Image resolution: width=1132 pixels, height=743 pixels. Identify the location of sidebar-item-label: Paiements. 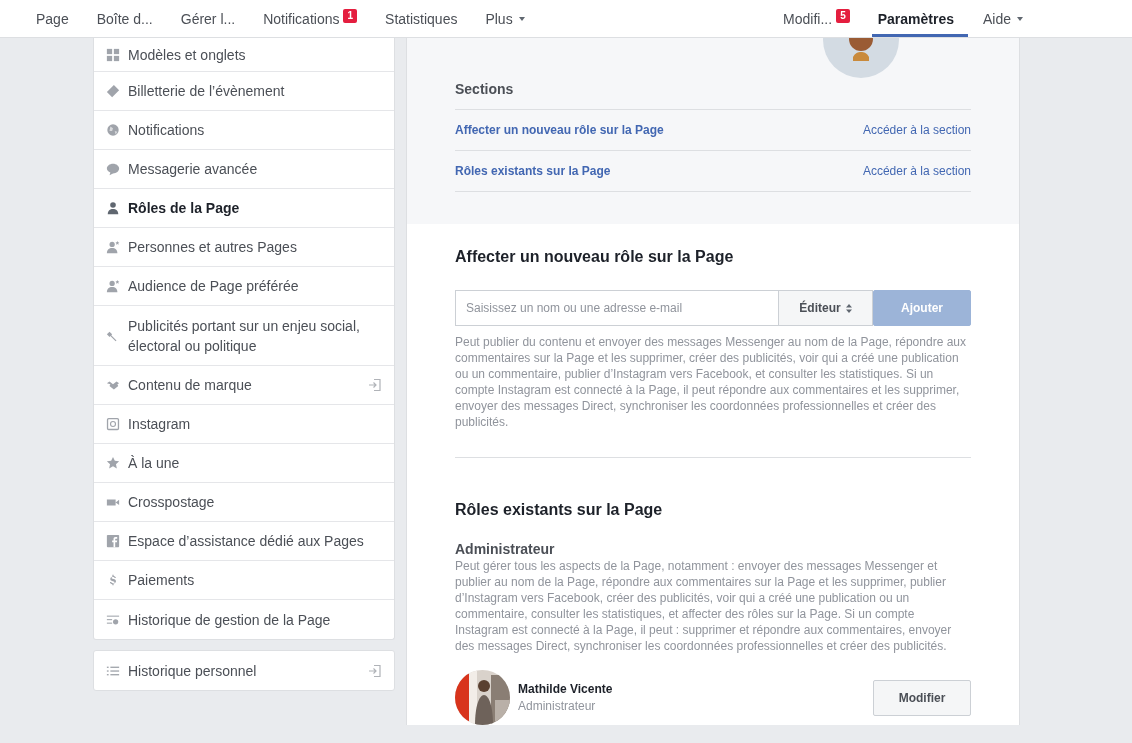
(162, 580).